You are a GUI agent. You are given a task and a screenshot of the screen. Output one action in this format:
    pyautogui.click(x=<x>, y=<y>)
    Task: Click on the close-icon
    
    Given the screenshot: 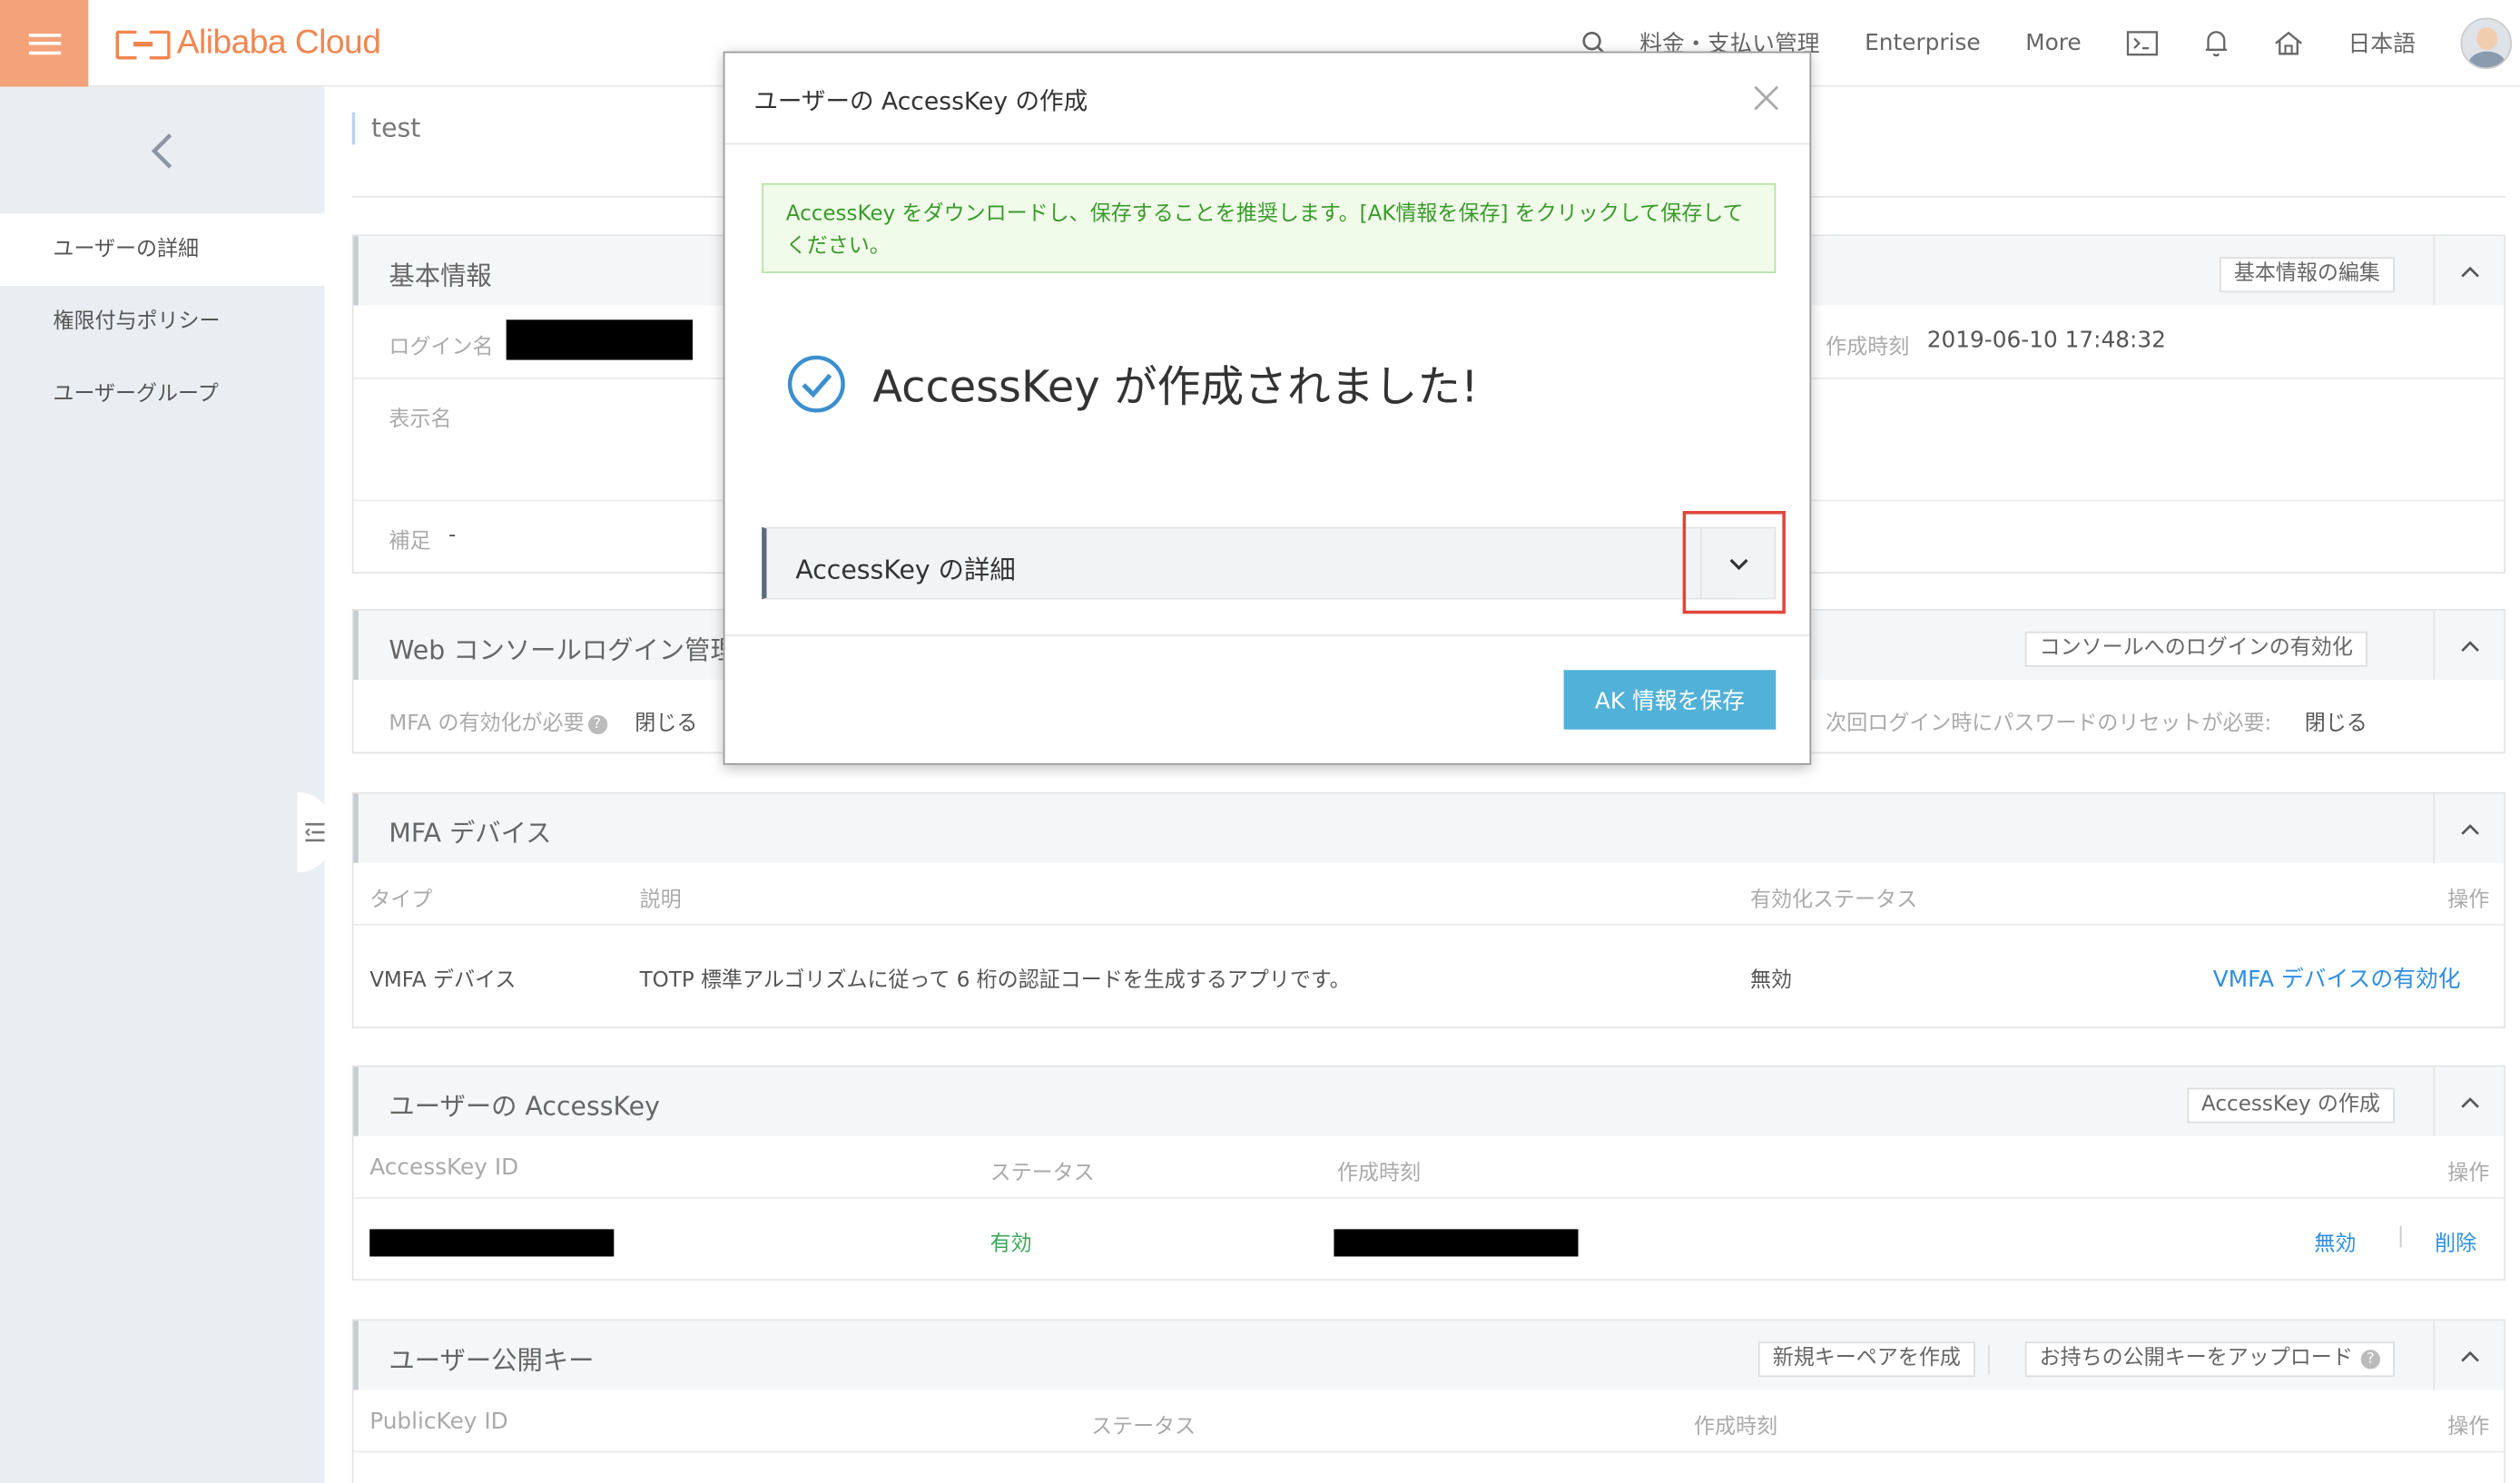 What is the action you would take?
    pyautogui.click(x=1767, y=98)
    